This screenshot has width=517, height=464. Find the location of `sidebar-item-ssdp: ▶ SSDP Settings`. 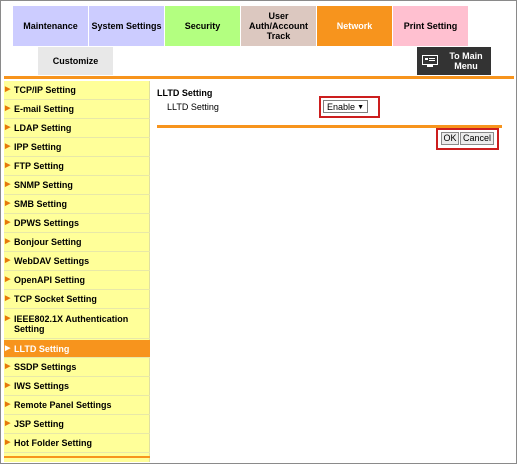

sidebar-item-ssdp: ▶ SSDP Settings is located at coordinates (77, 367).